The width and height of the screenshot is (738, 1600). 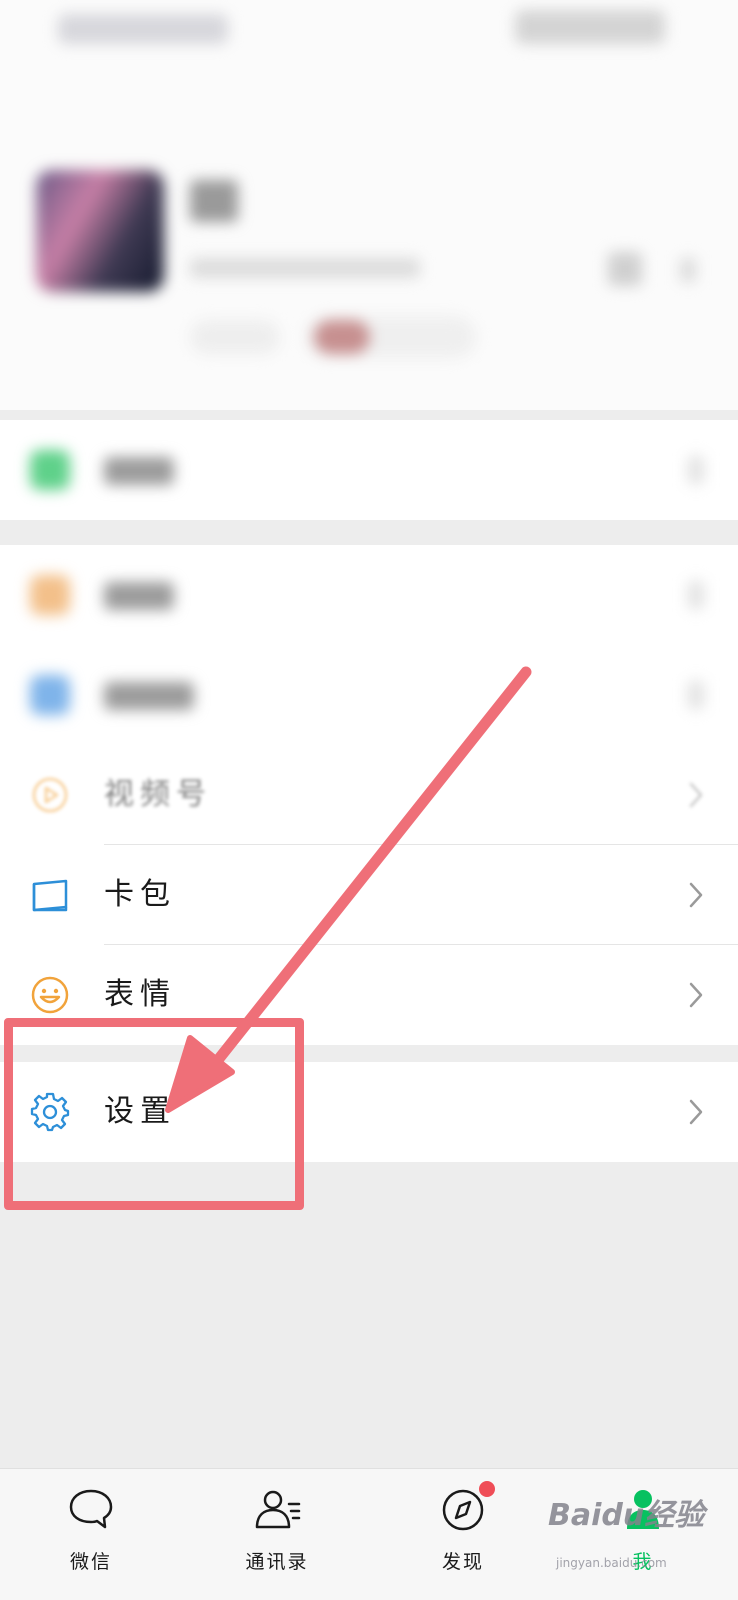 What do you see at coordinates (611, 1563) in the screenshot?
I see `watermark-url: jingyan.baidu.com` at bounding box center [611, 1563].